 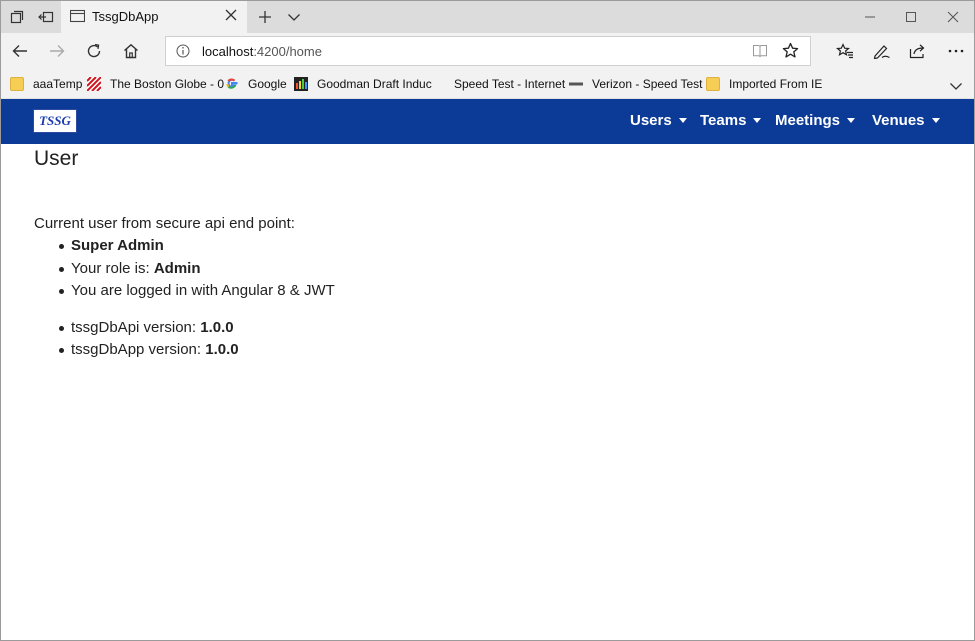 I want to click on app-version-value: 1.0.0, so click(x=222, y=349).